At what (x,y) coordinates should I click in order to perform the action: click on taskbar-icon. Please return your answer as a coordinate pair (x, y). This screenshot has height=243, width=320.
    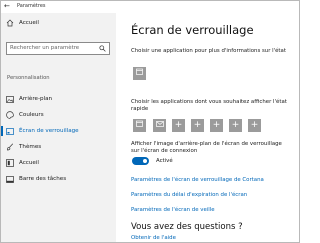
    Looking at the image, I should click on (10, 179).